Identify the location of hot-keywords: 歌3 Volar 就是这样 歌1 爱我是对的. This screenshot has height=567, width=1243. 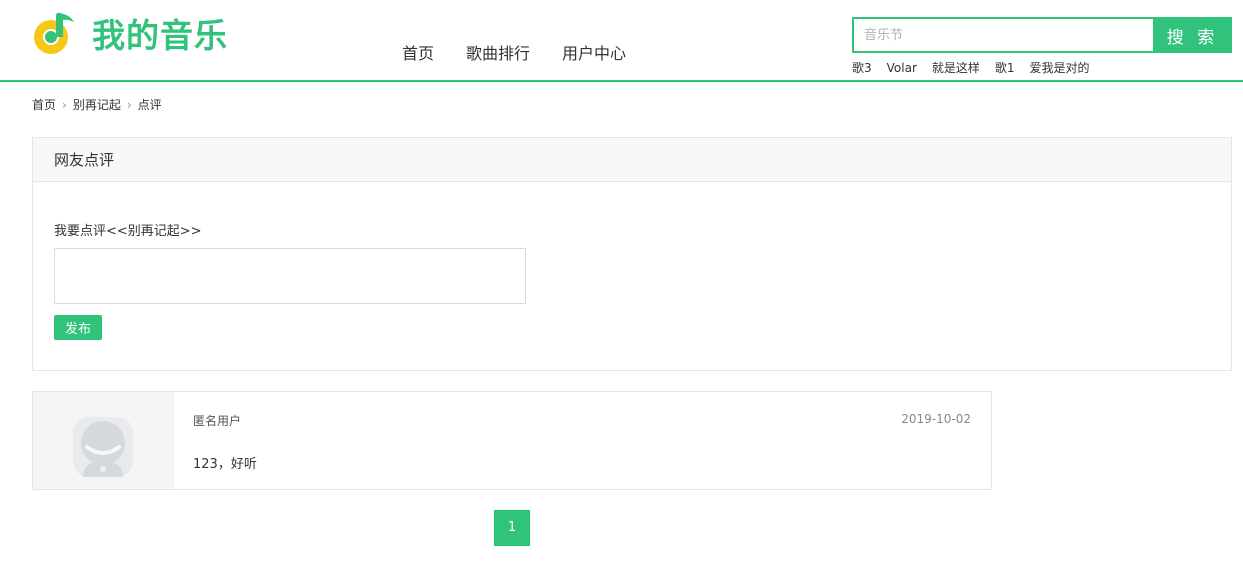
(978, 68).